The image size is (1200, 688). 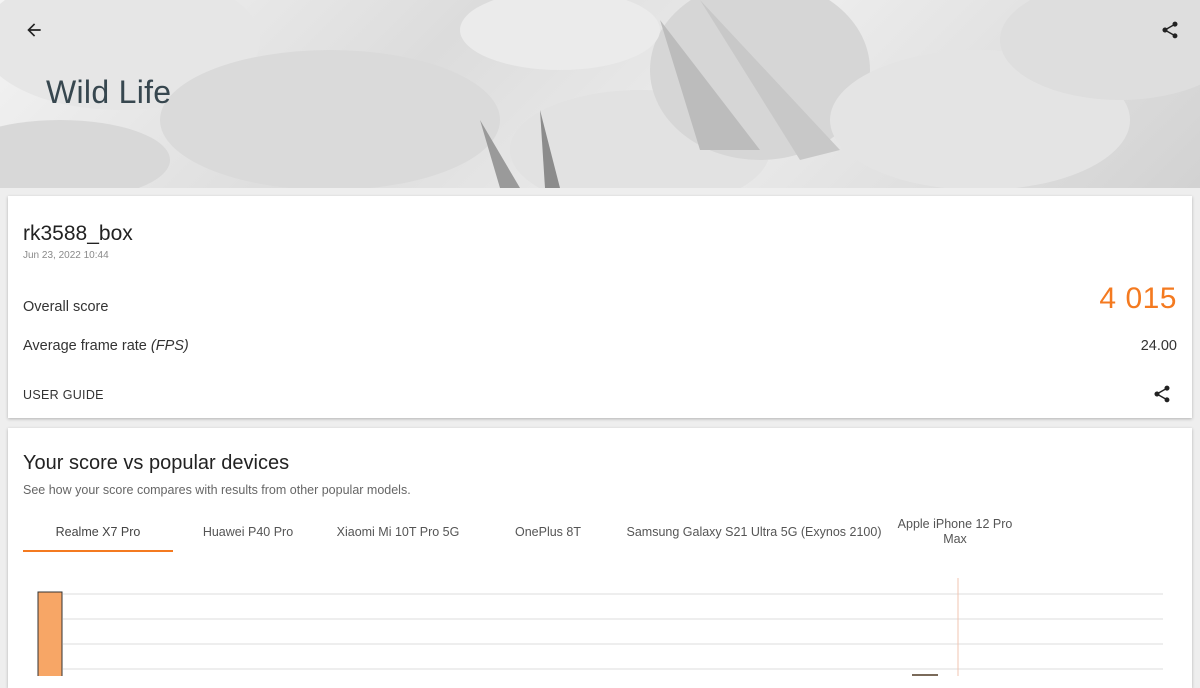 I want to click on tab-huawei-p40-pro: Huawei P40 Pro, so click(x=248, y=532).